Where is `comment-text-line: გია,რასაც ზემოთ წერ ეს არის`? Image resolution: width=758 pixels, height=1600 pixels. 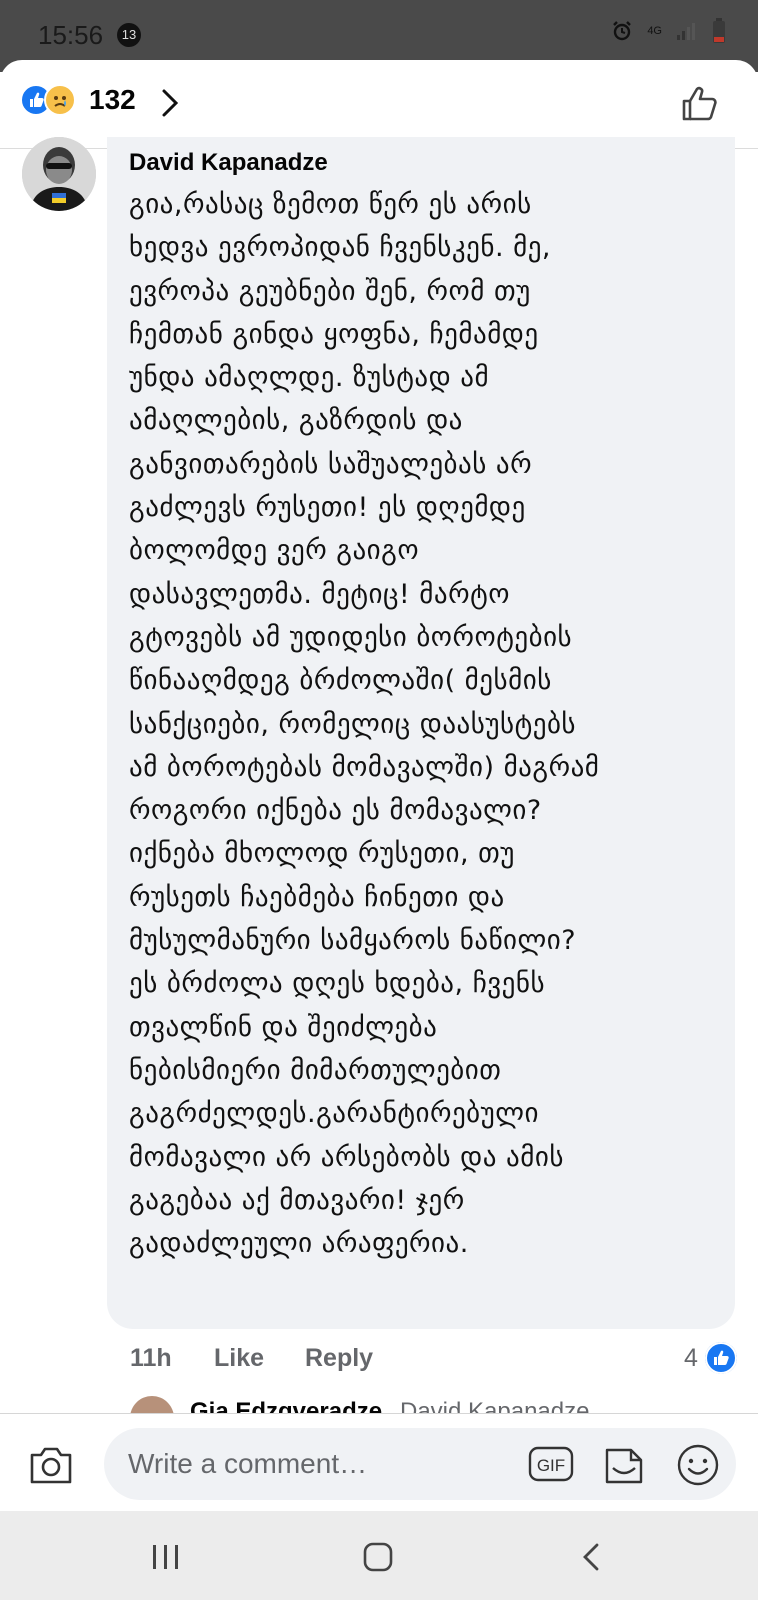
comment-text-line: გია,რასაც ზემოთ წერ ეს არის is located at coordinates (330, 204).